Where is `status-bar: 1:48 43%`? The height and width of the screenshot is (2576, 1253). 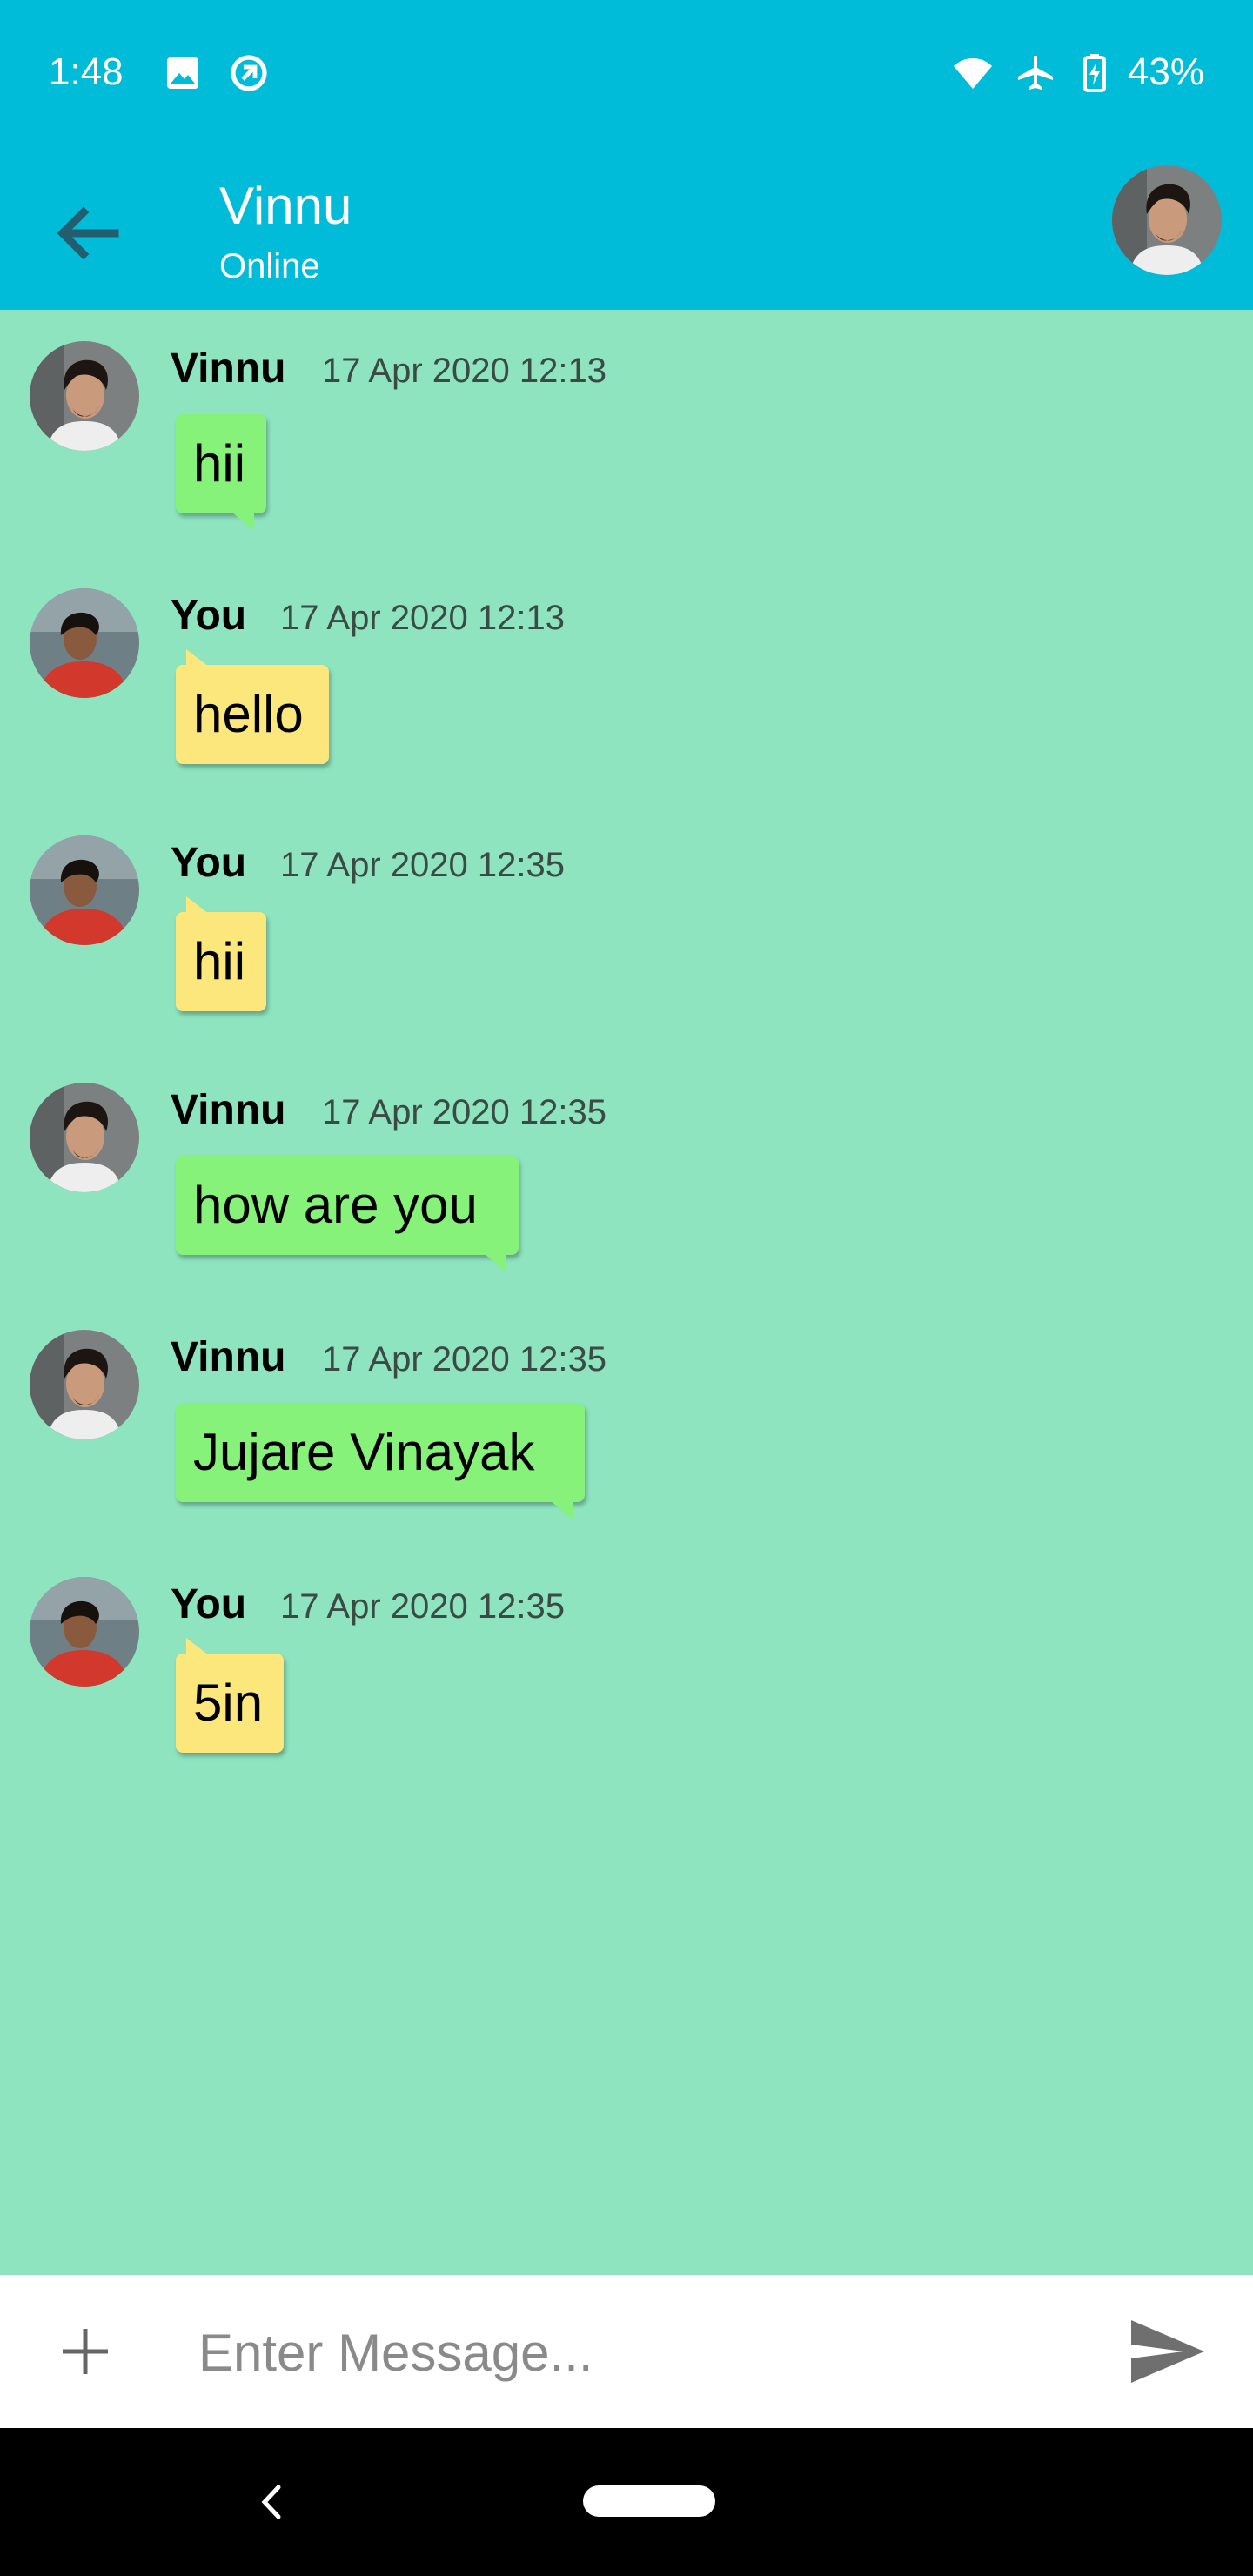
status-bar: 1:48 43% is located at coordinates (626, 74).